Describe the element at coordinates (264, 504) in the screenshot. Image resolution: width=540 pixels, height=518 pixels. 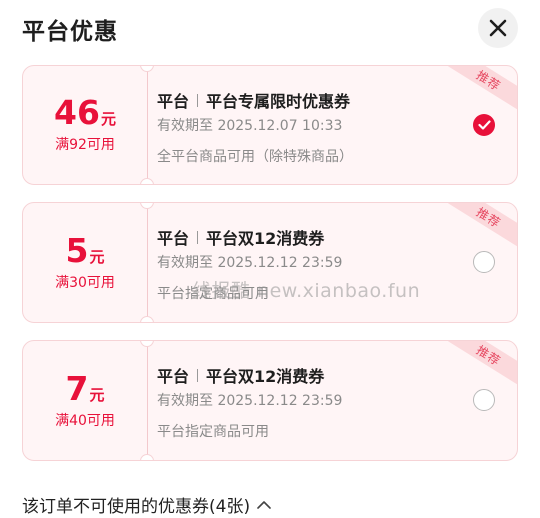
I see `chevron-up-icon` at that location.